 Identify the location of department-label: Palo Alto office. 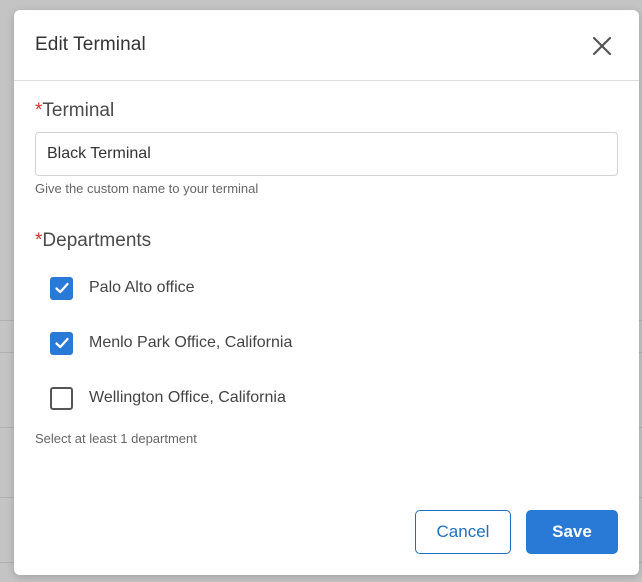
(142, 287).